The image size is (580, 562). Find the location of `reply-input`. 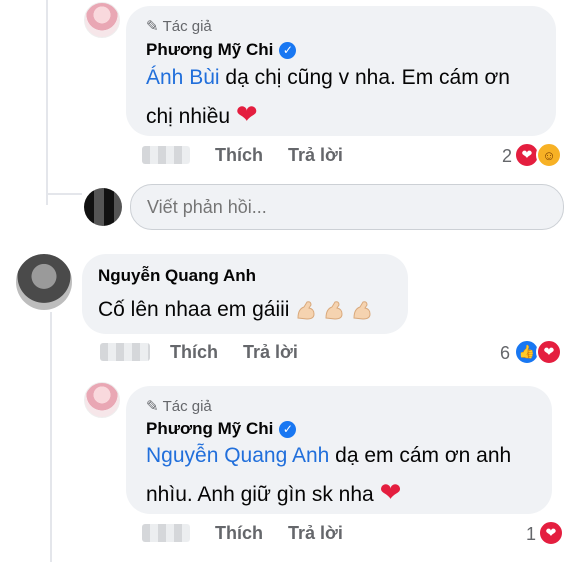

reply-input is located at coordinates (347, 207).